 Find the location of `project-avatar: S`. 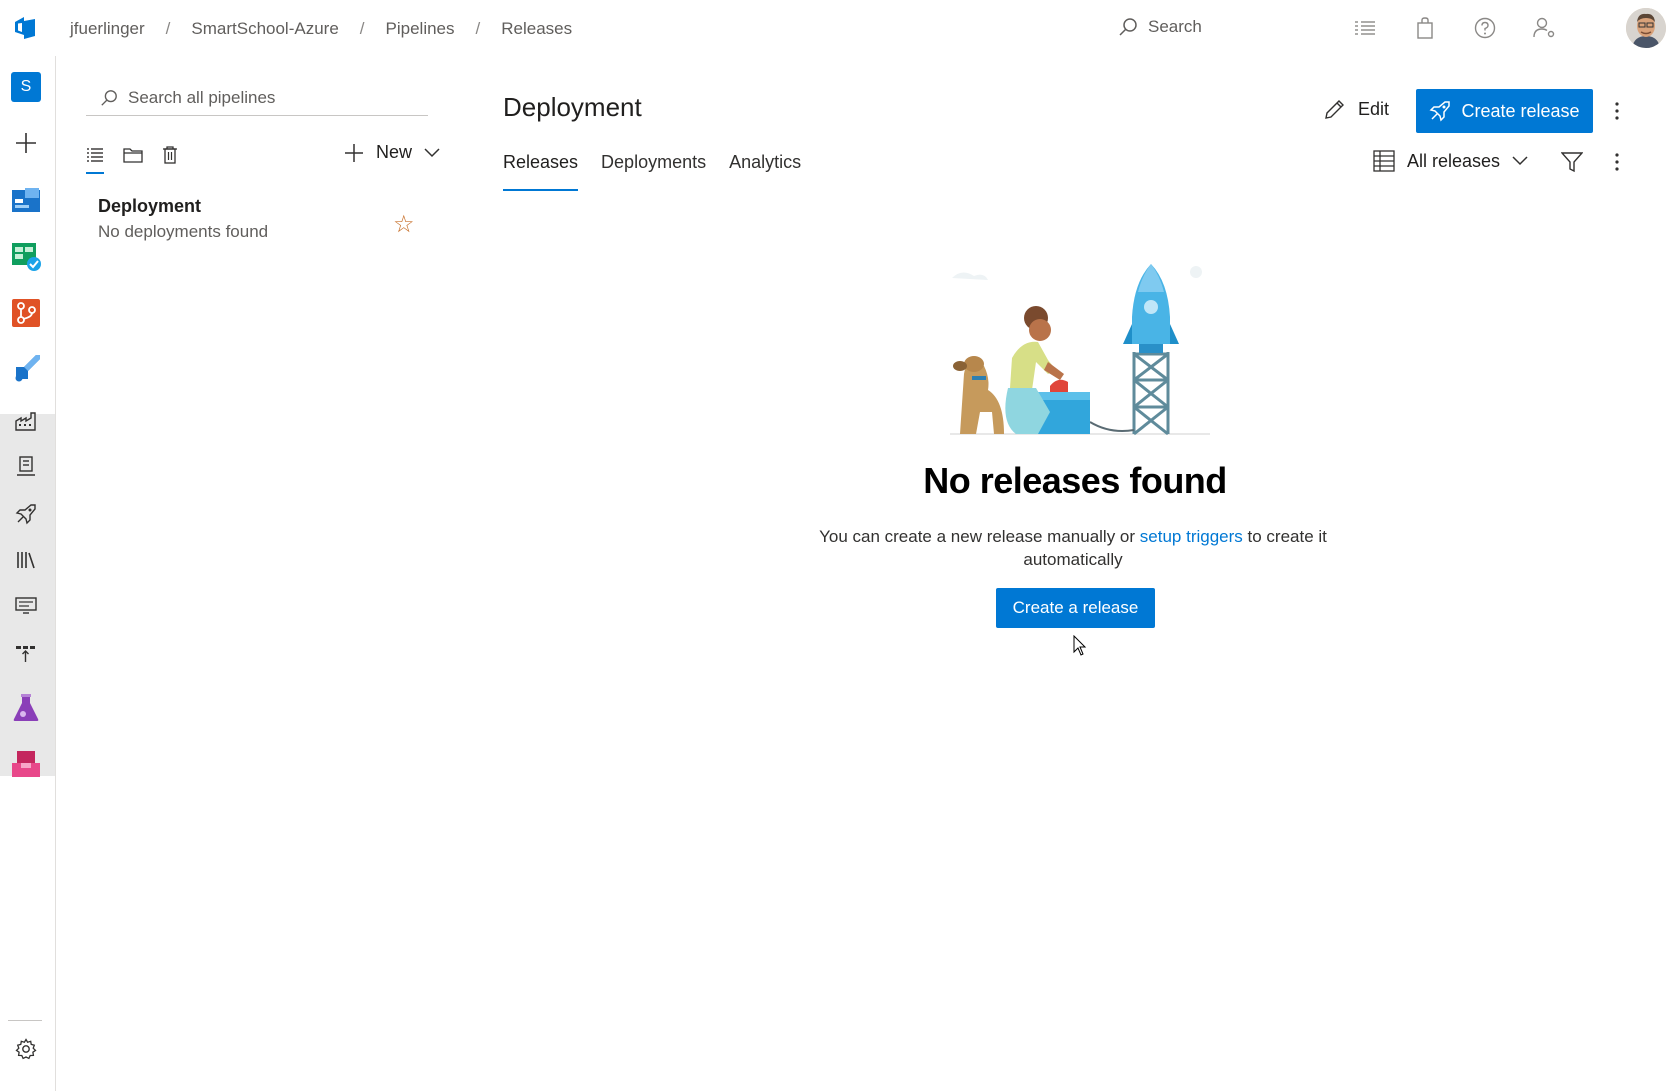

project-avatar: S is located at coordinates (26, 87).